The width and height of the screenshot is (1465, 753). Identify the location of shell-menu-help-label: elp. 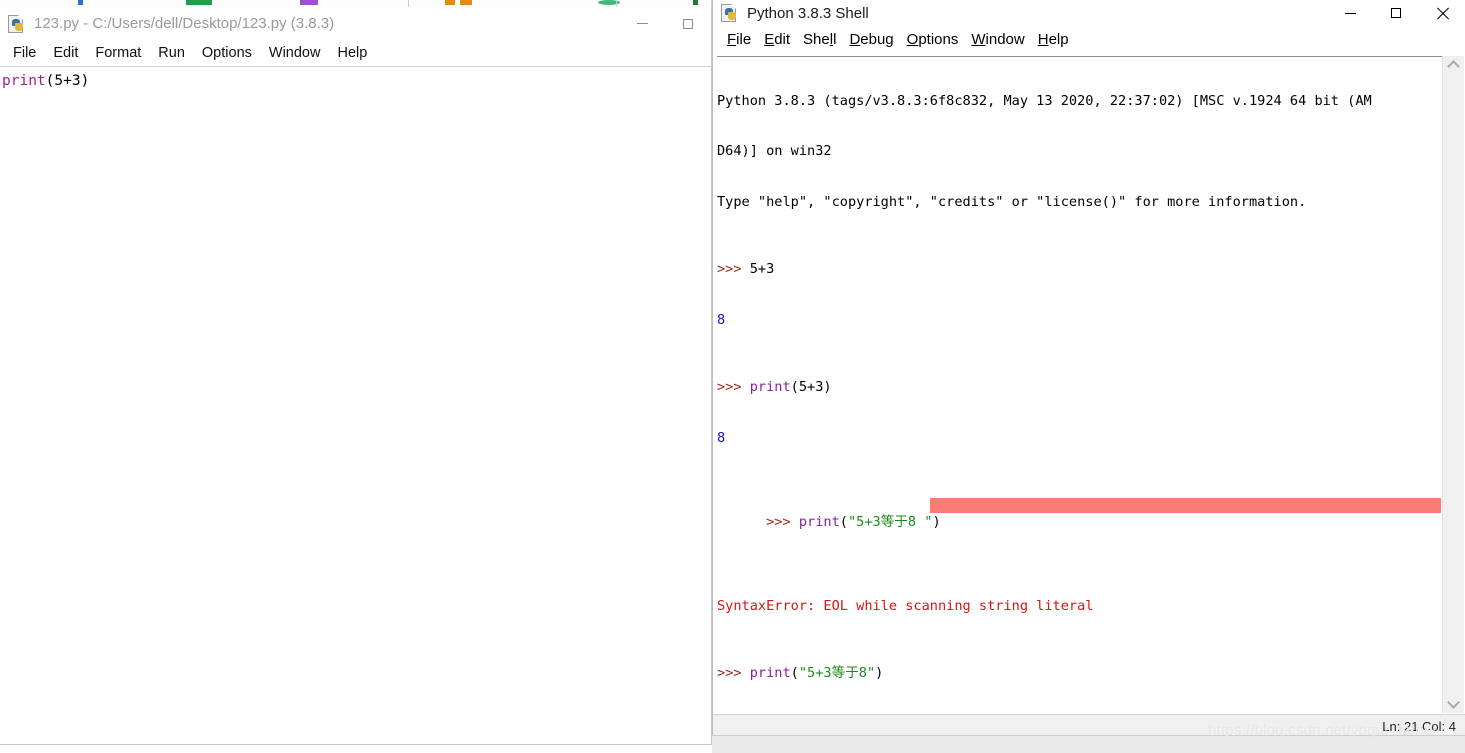
(1058, 39).